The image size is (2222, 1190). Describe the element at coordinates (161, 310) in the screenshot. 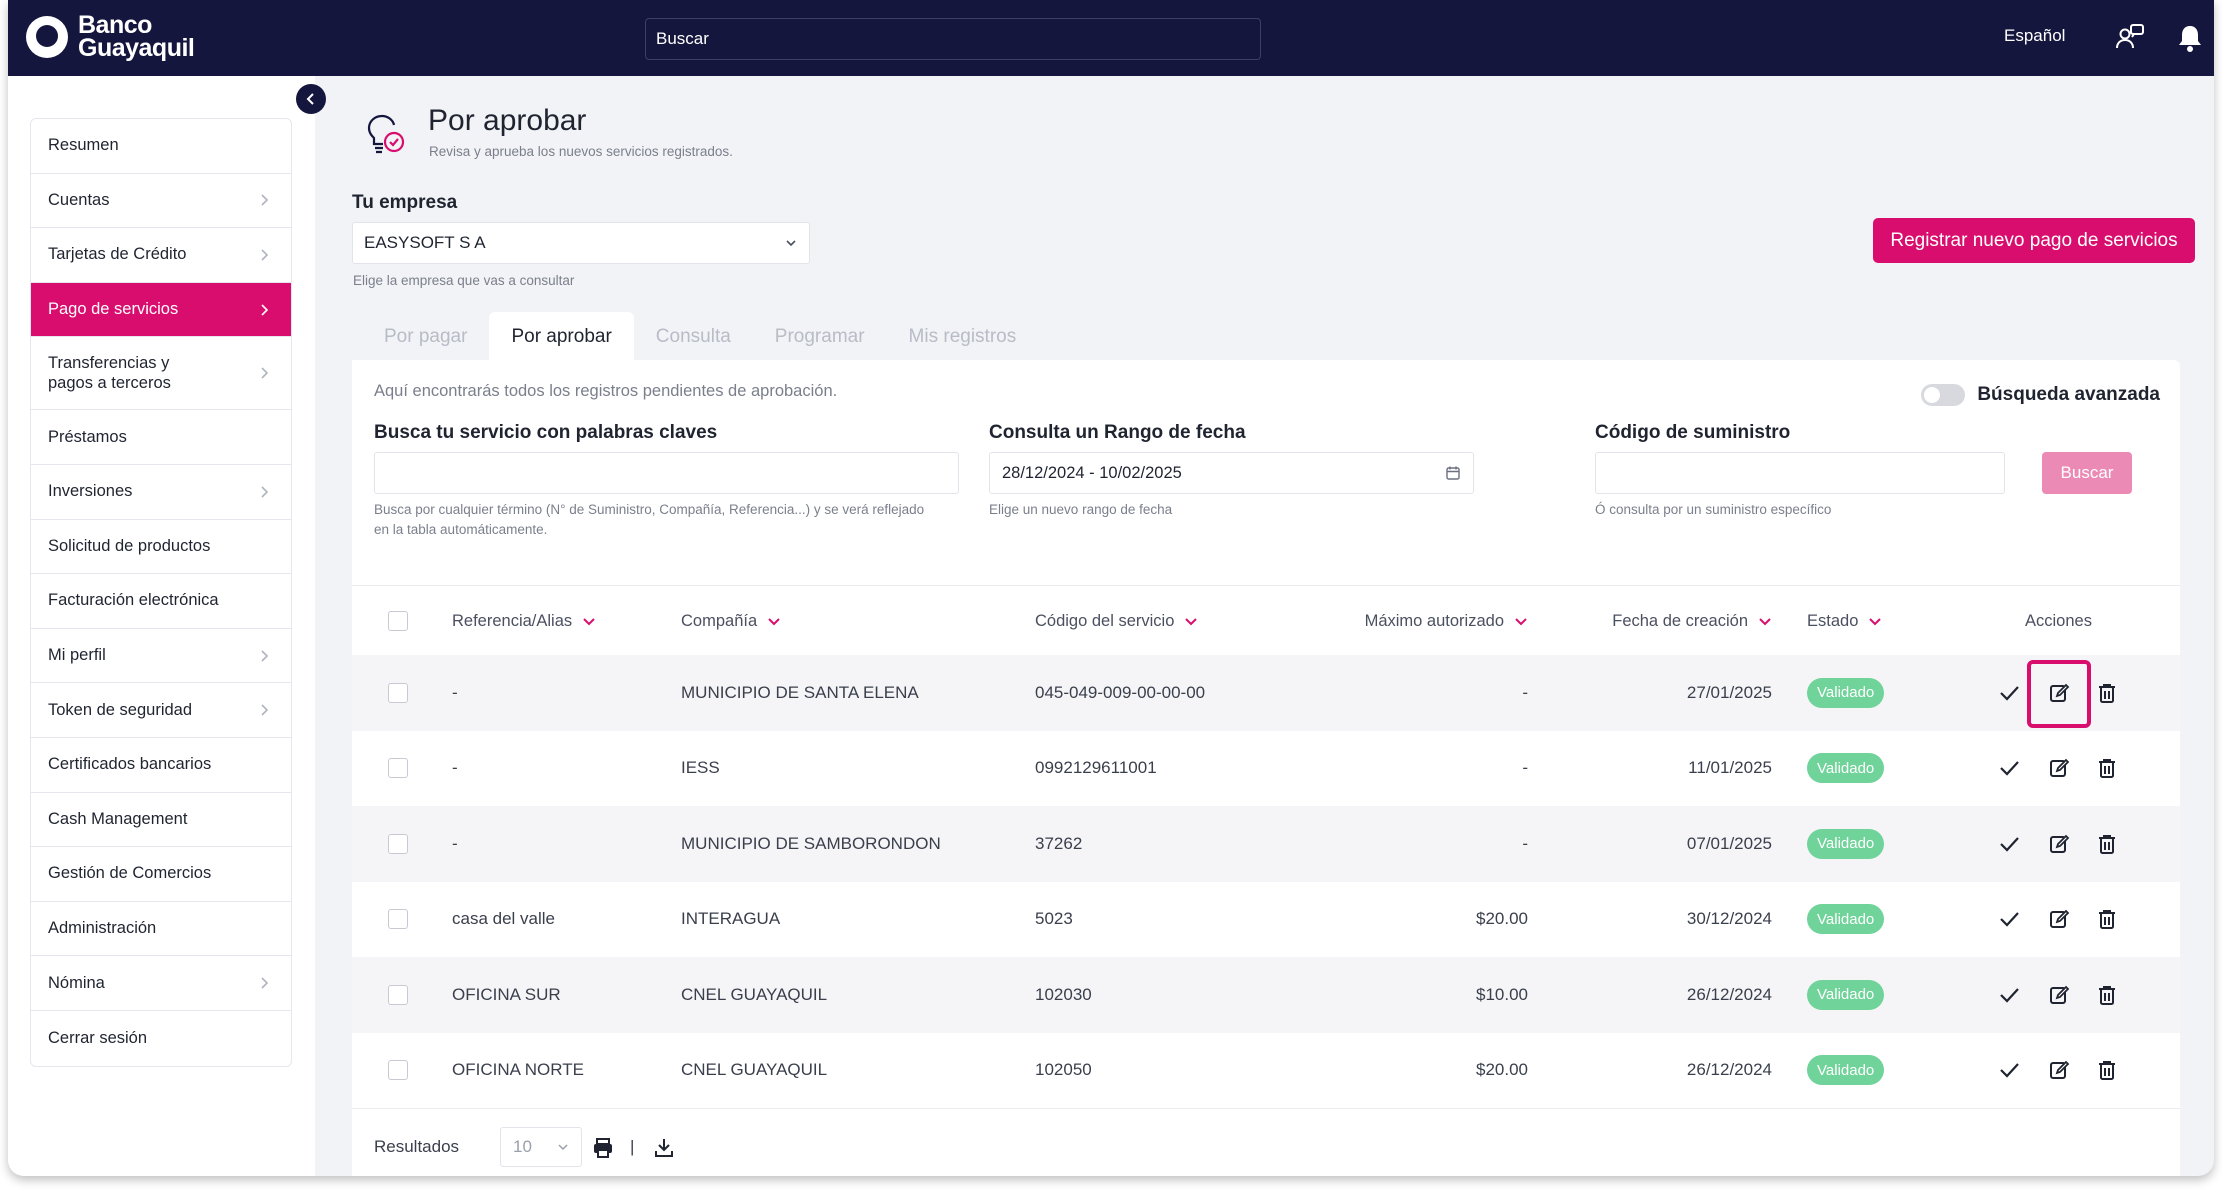

I see `sidebar-item-pago-de-servicios: Pago de servicios` at that location.